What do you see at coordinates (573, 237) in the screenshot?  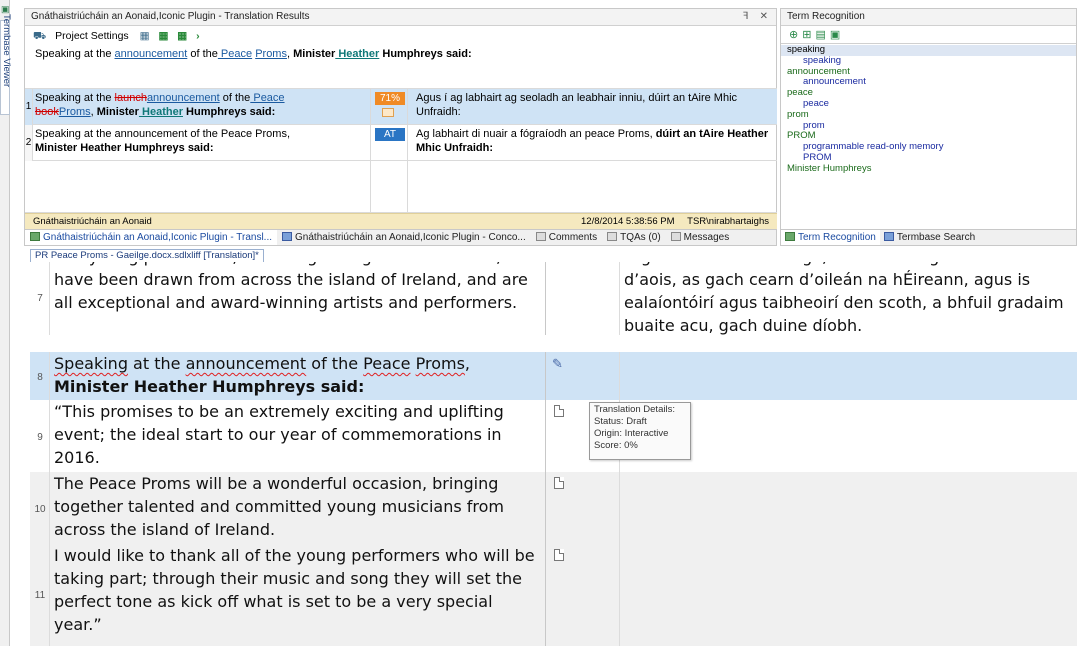 I see `tab-label: Comments` at bounding box center [573, 237].